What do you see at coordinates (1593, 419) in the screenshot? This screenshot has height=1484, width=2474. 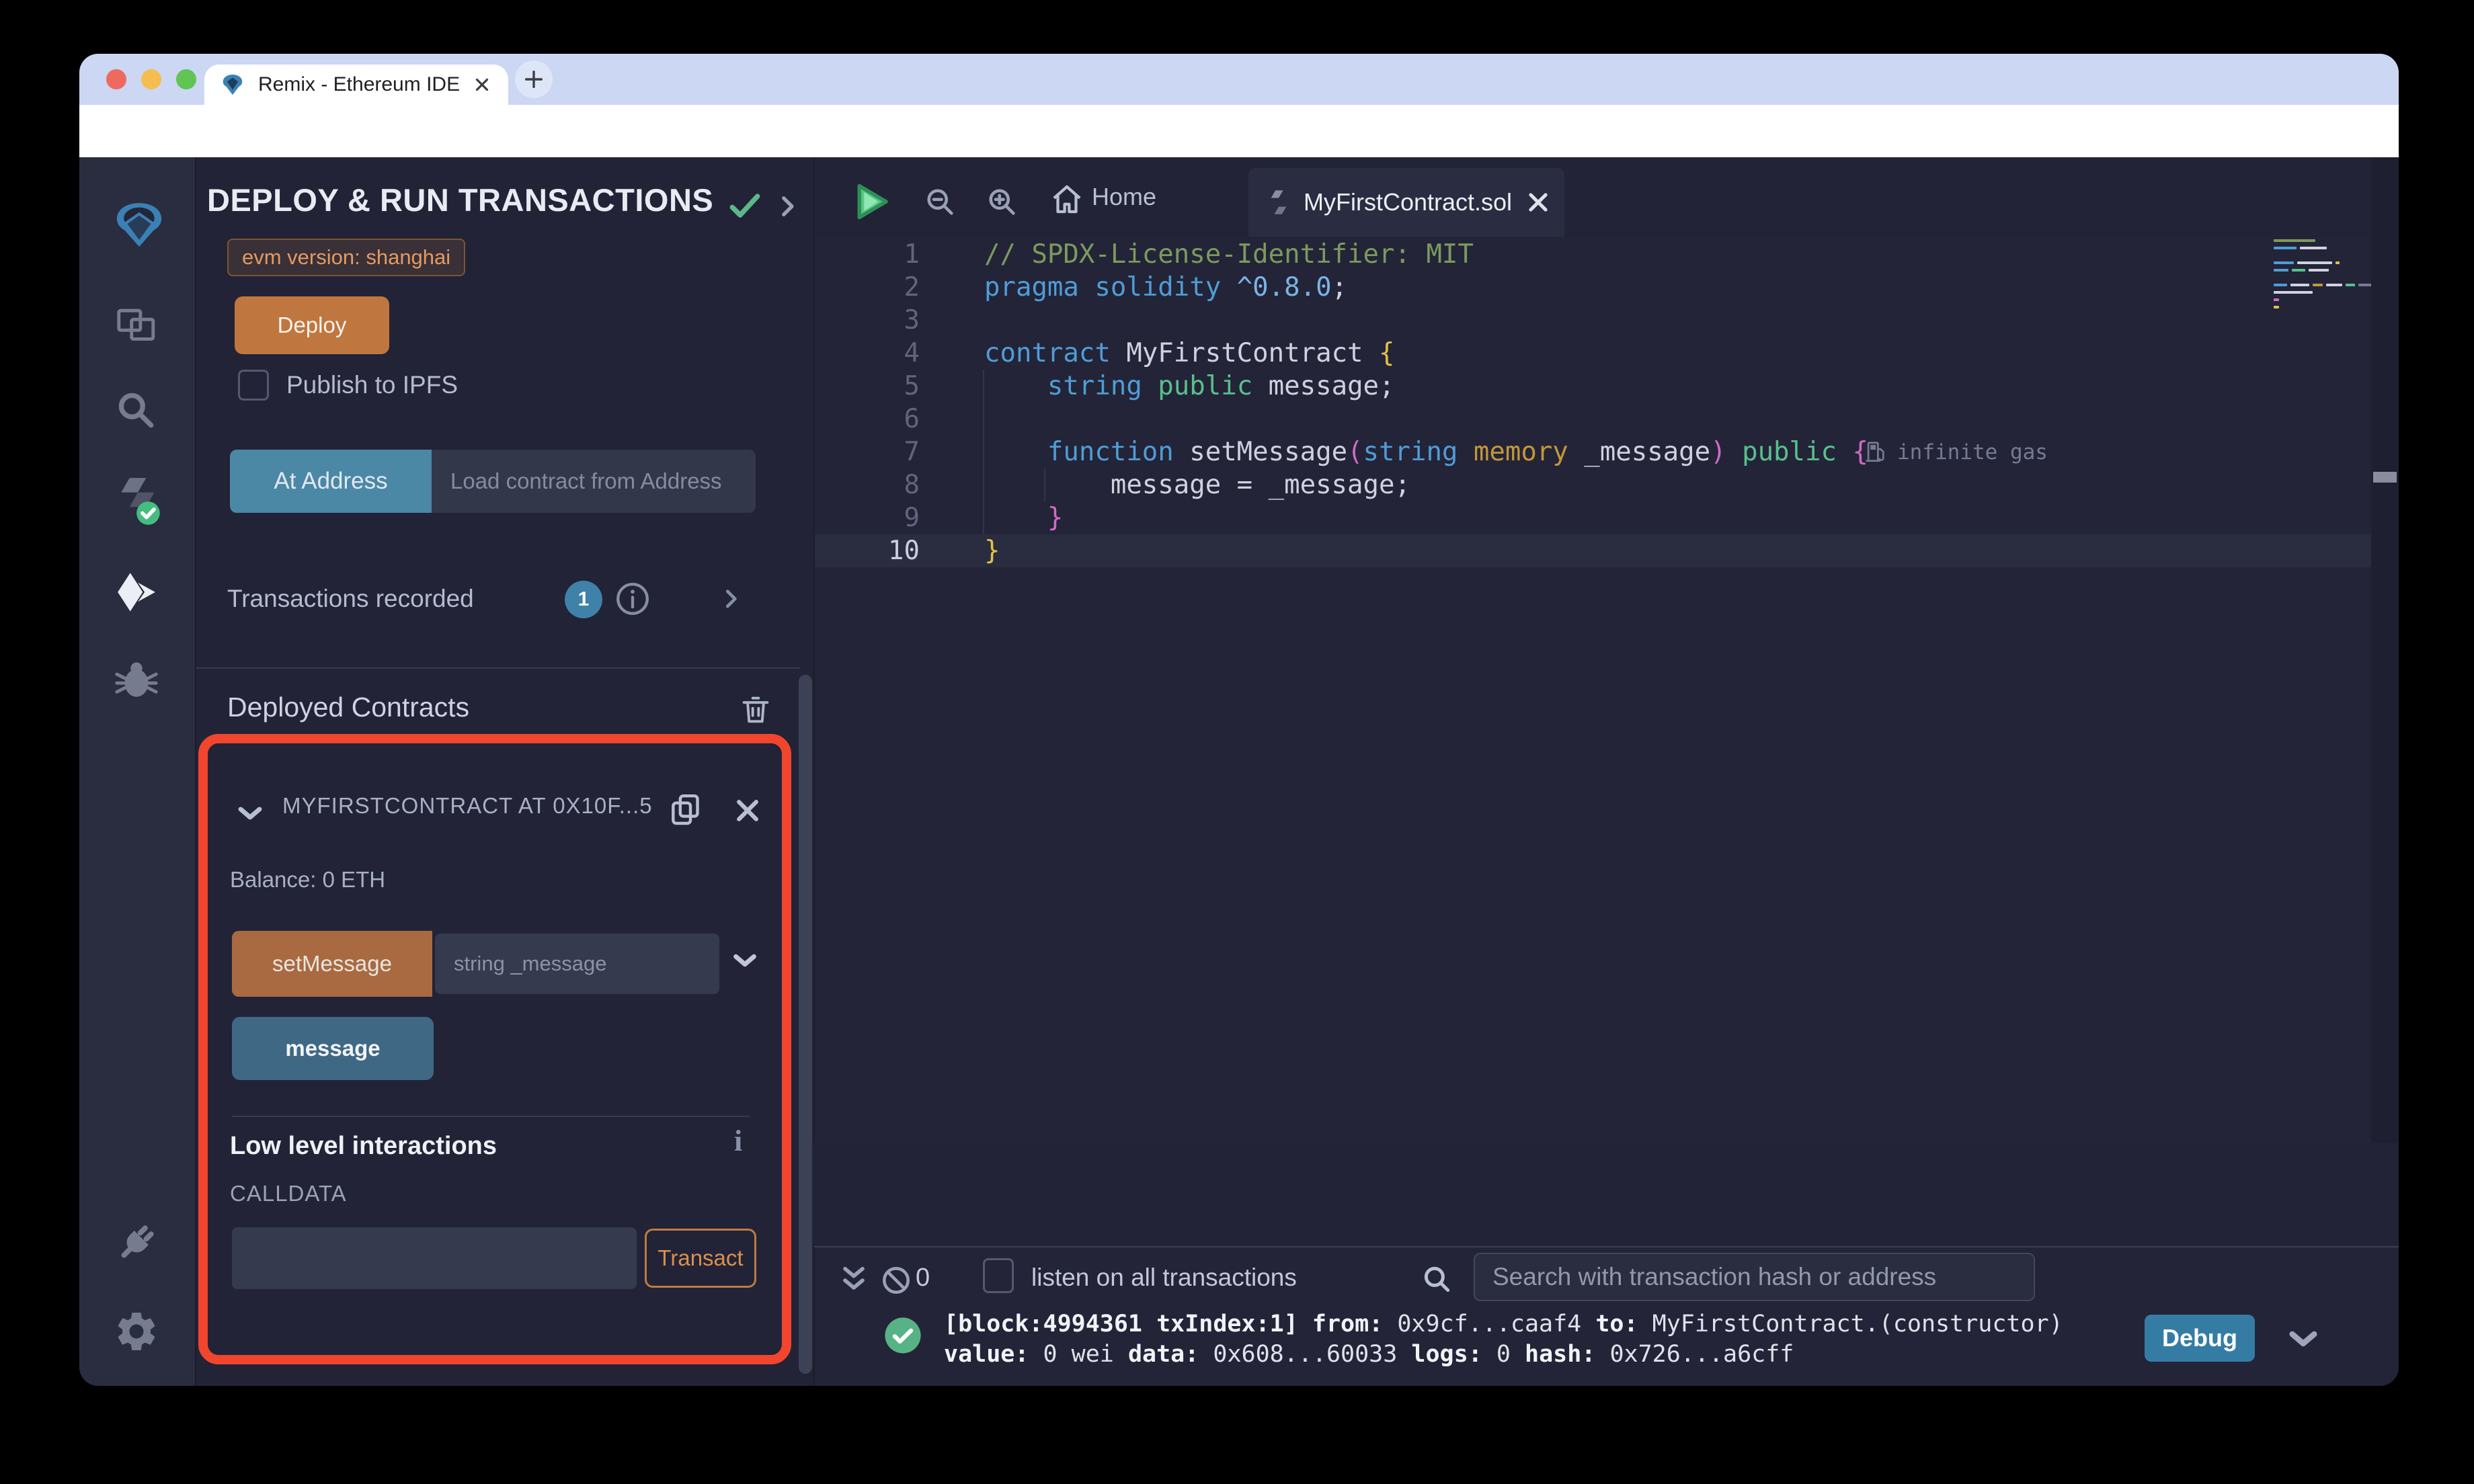 I see `code-line-6: 6` at bounding box center [1593, 419].